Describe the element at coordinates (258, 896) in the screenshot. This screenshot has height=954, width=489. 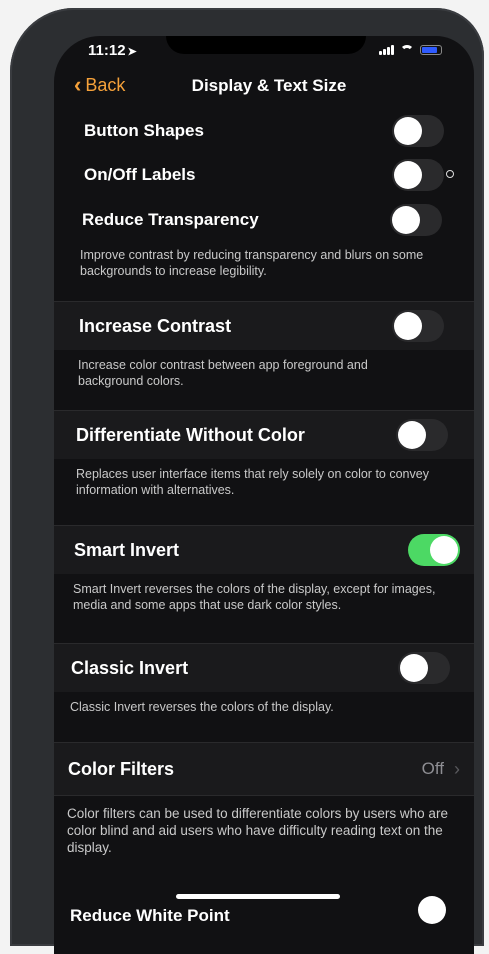
I see `home-indicator` at that location.